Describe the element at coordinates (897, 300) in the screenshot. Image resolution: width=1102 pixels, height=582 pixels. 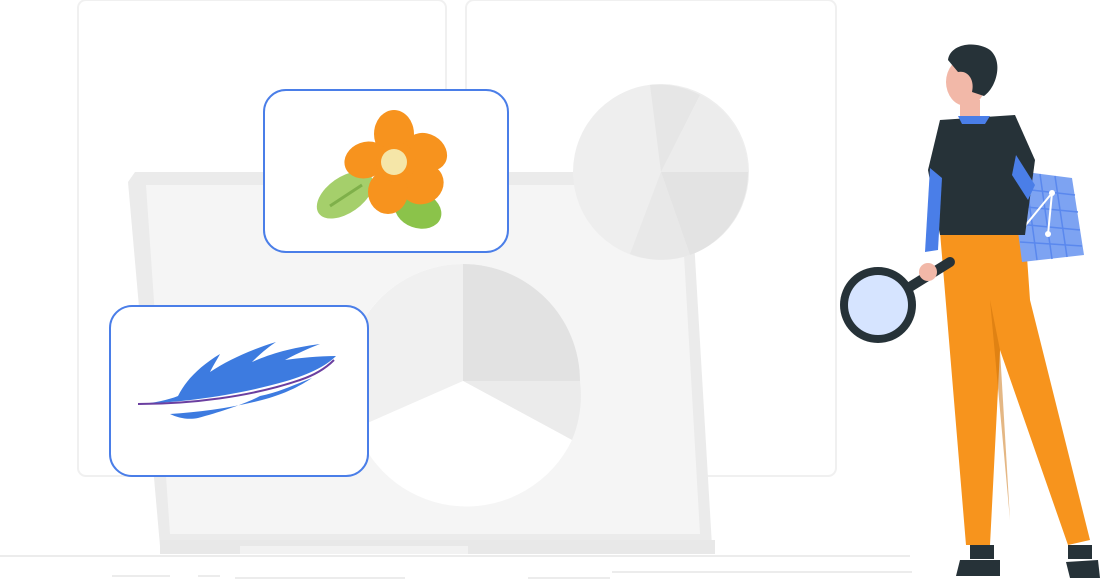
I see `magnifying-glass-icon` at that location.